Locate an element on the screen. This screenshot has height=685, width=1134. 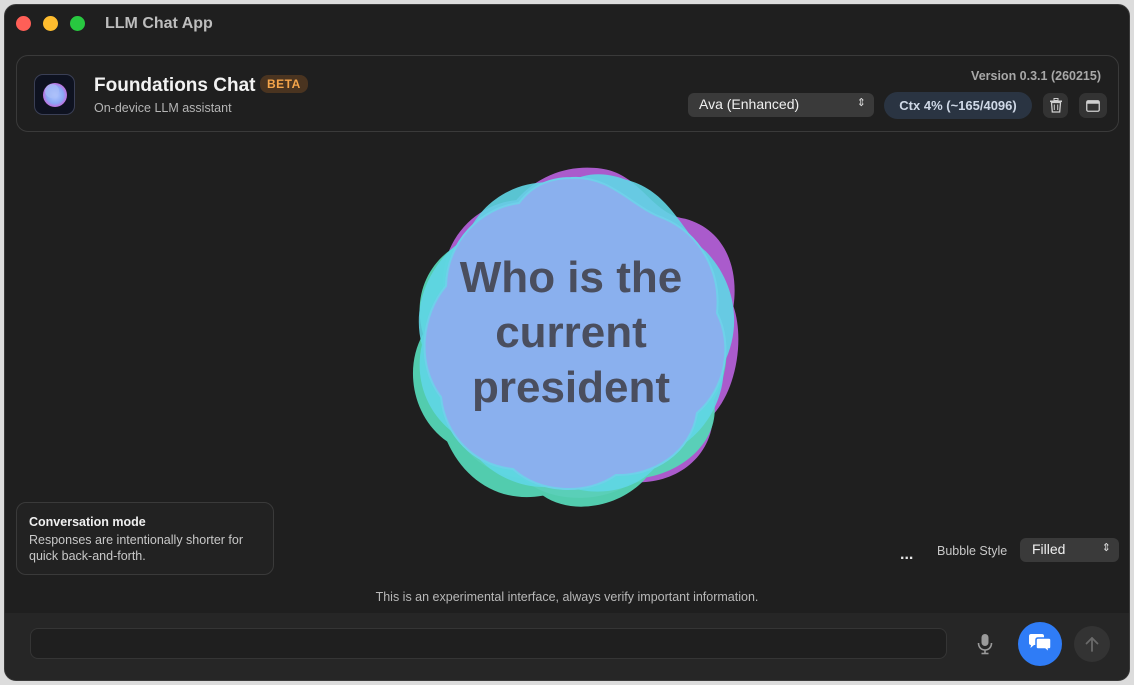
bubble-line: president is located at coordinates (571, 387).